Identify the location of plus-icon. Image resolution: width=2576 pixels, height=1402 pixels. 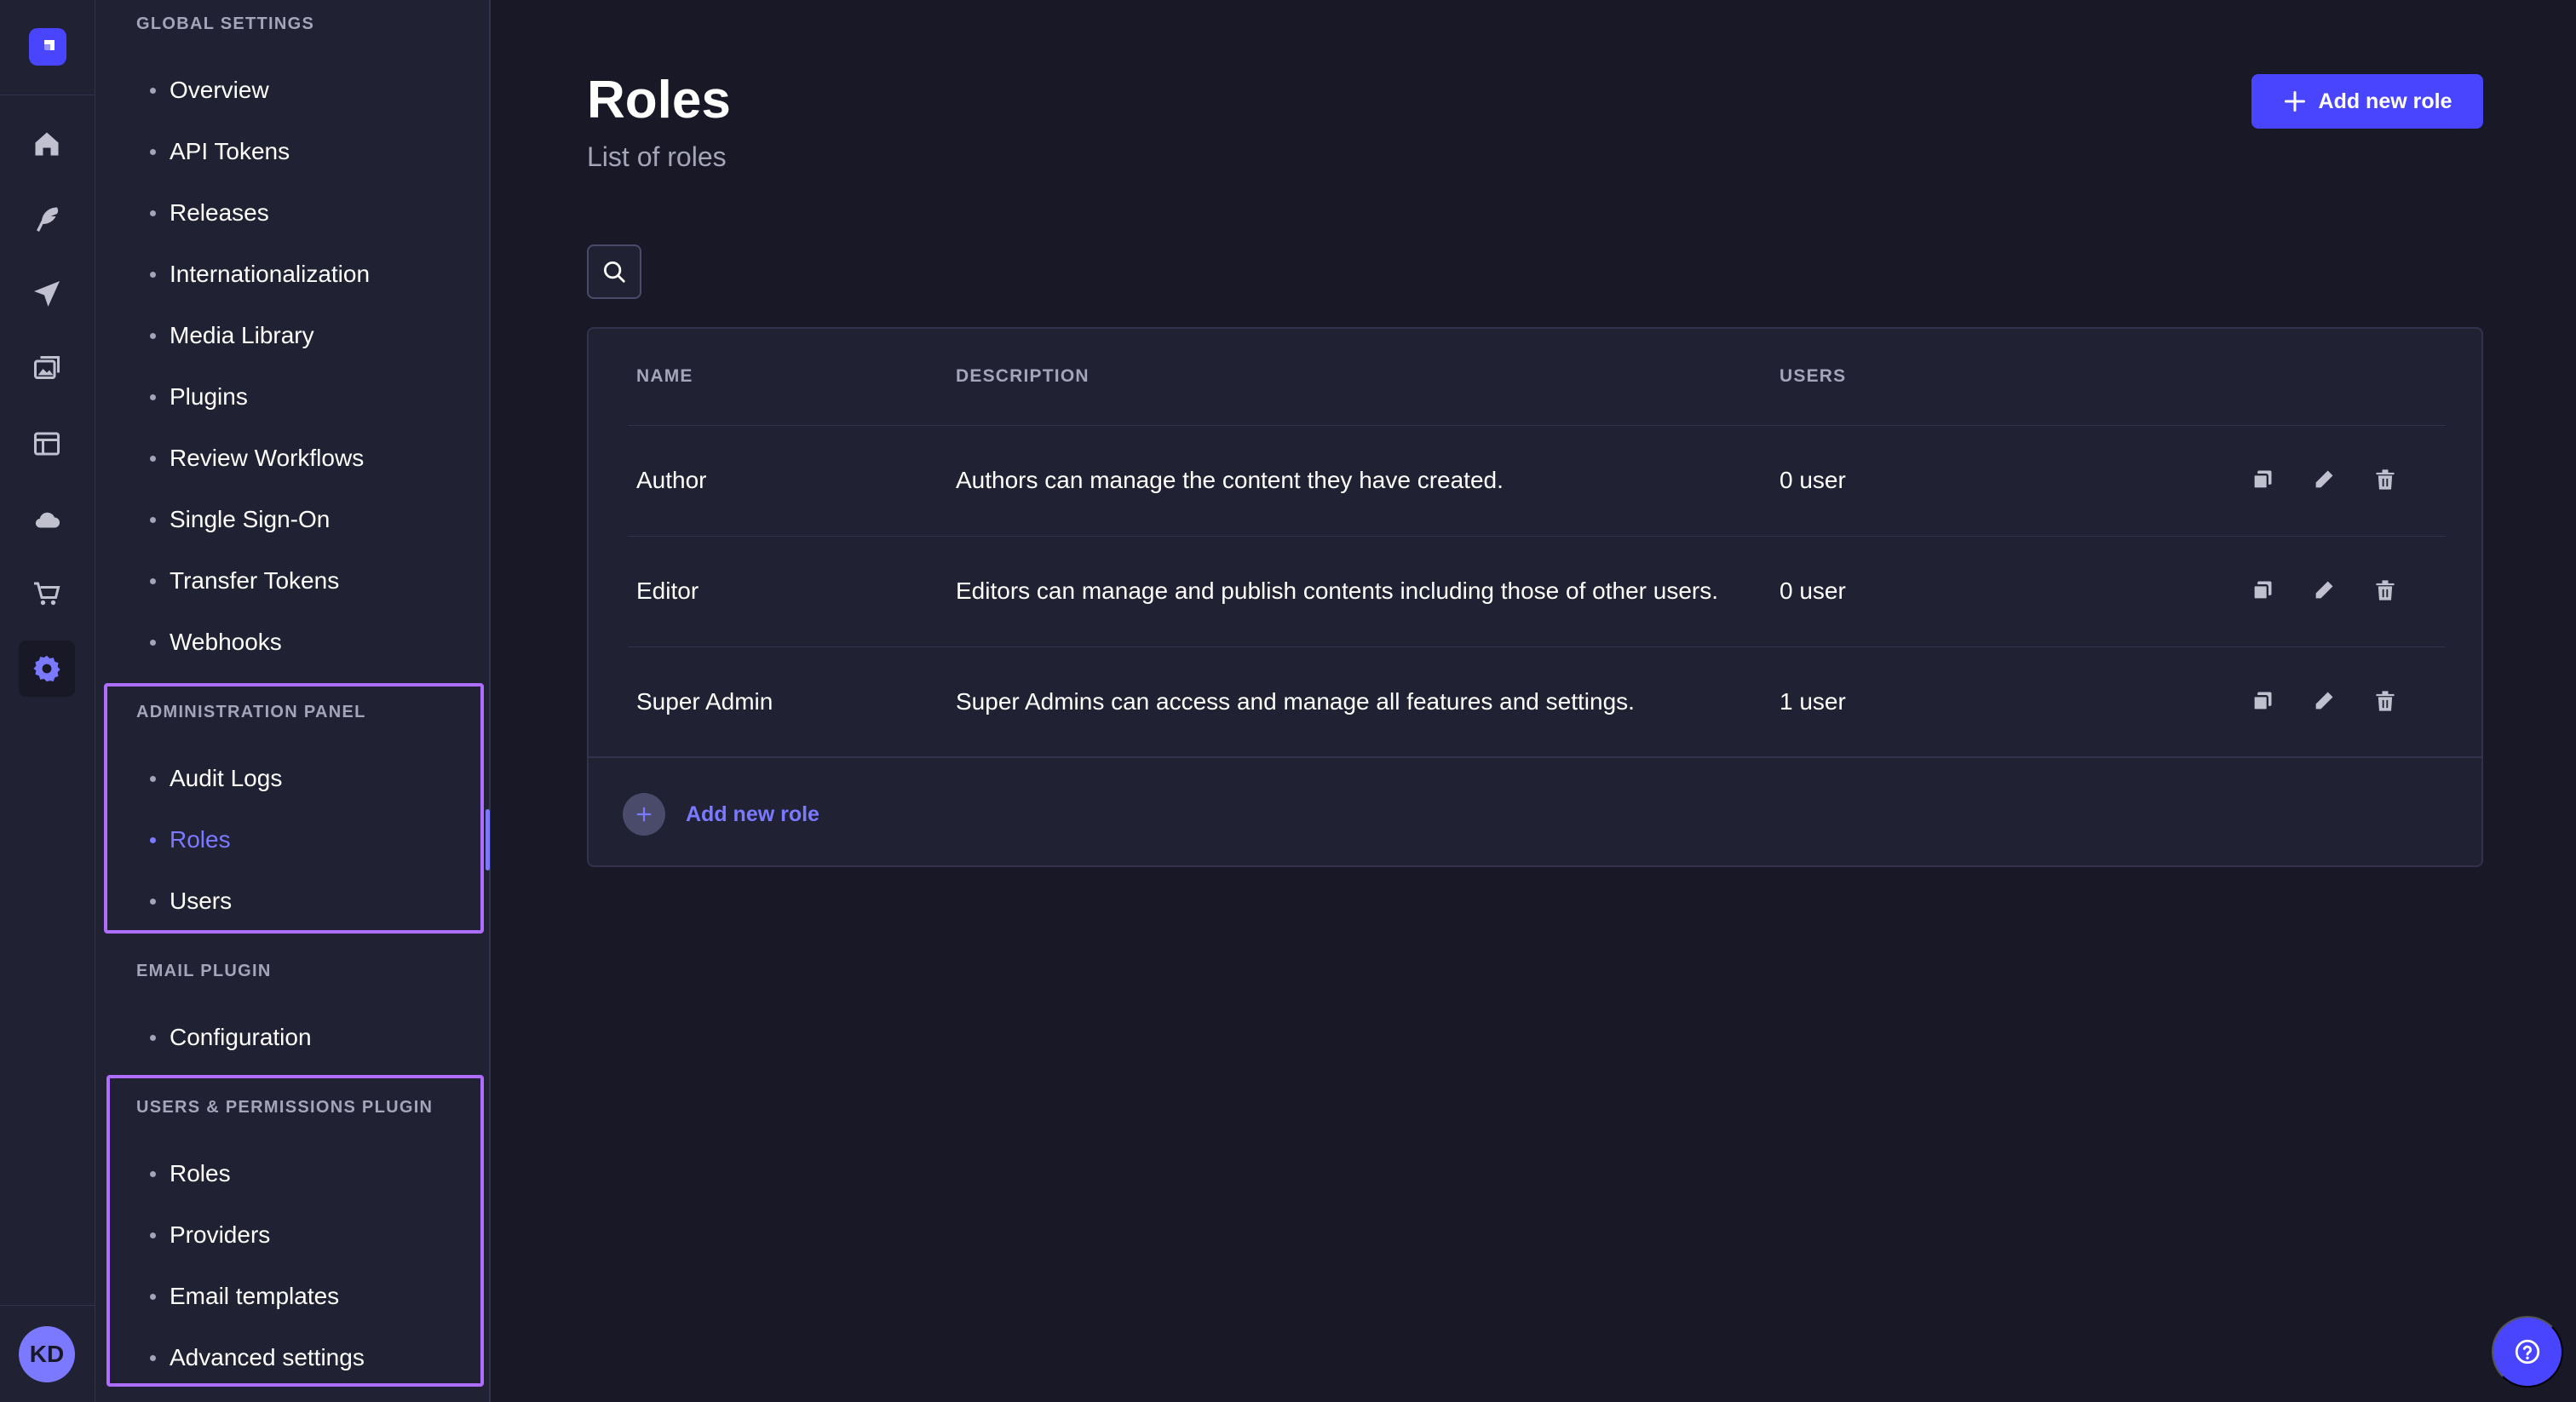
(644, 814).